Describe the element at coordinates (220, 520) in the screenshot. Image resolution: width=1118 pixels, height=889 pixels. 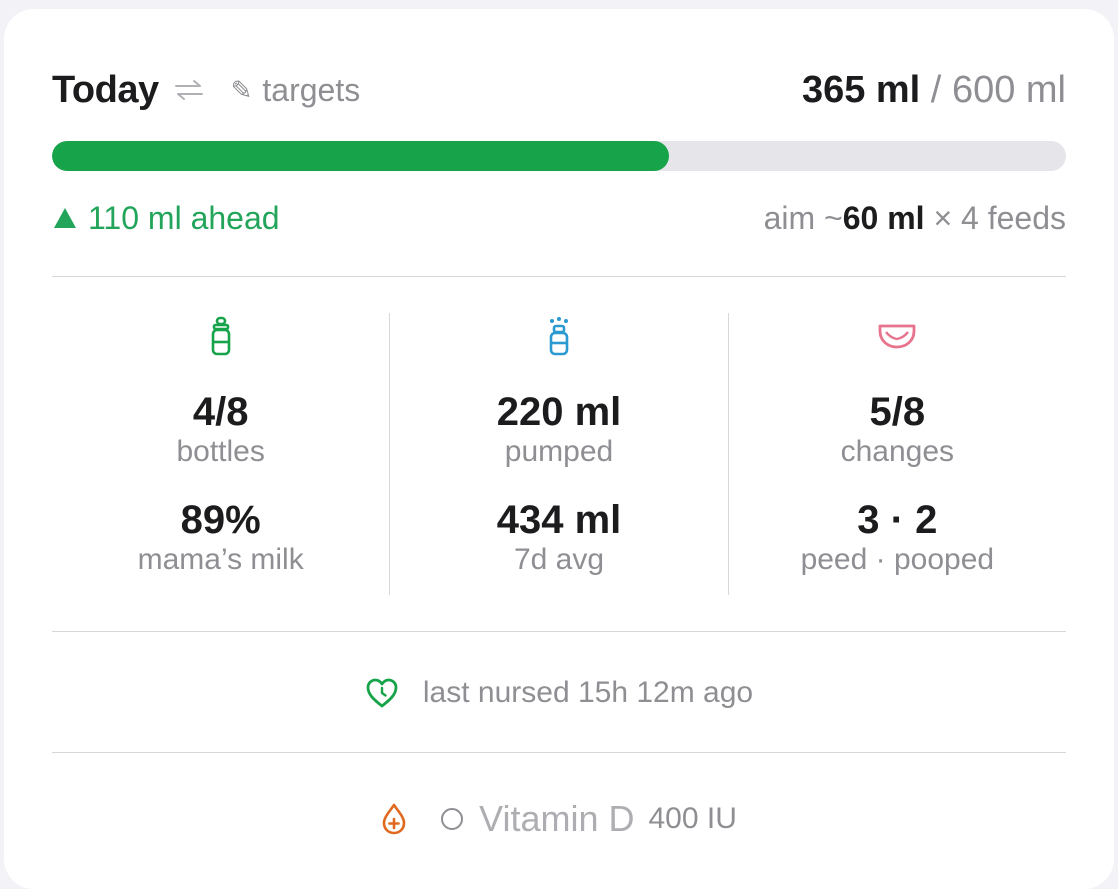
I see `mamas-milk-value: 89%` at that location.